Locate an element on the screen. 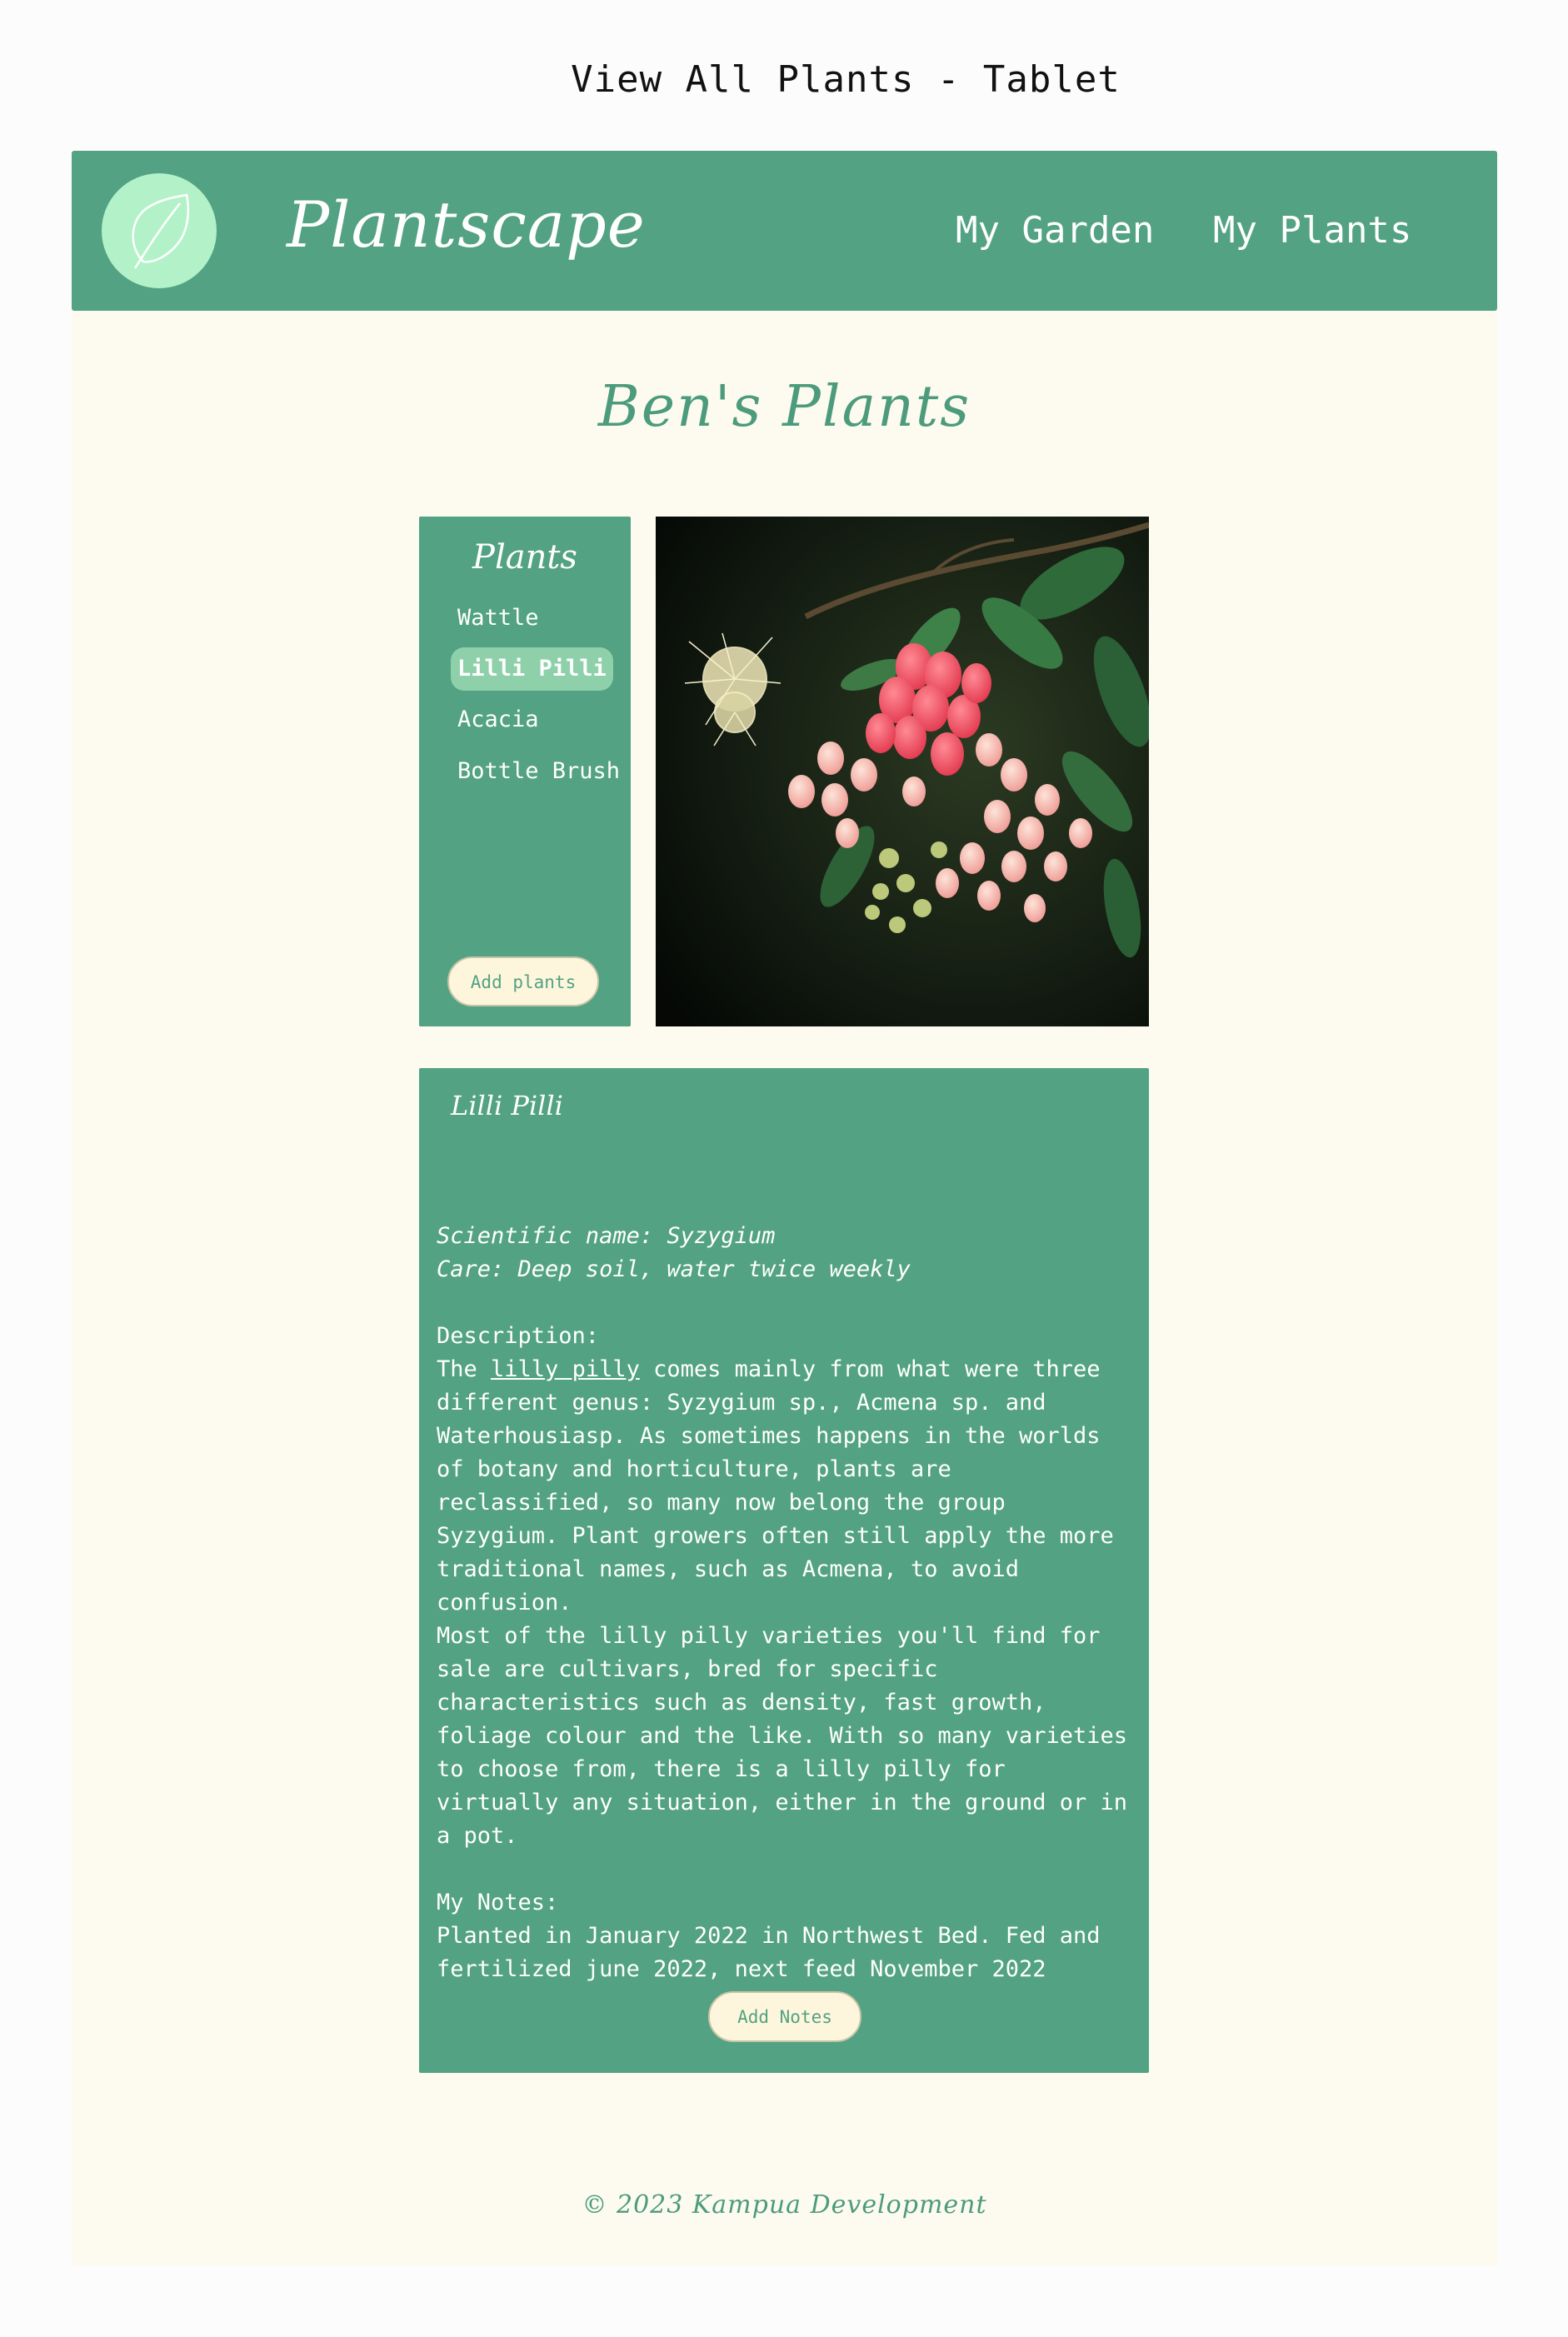 This screenshot has height=2337, width=1568. plant-photo is located at coordinates (902, 771).